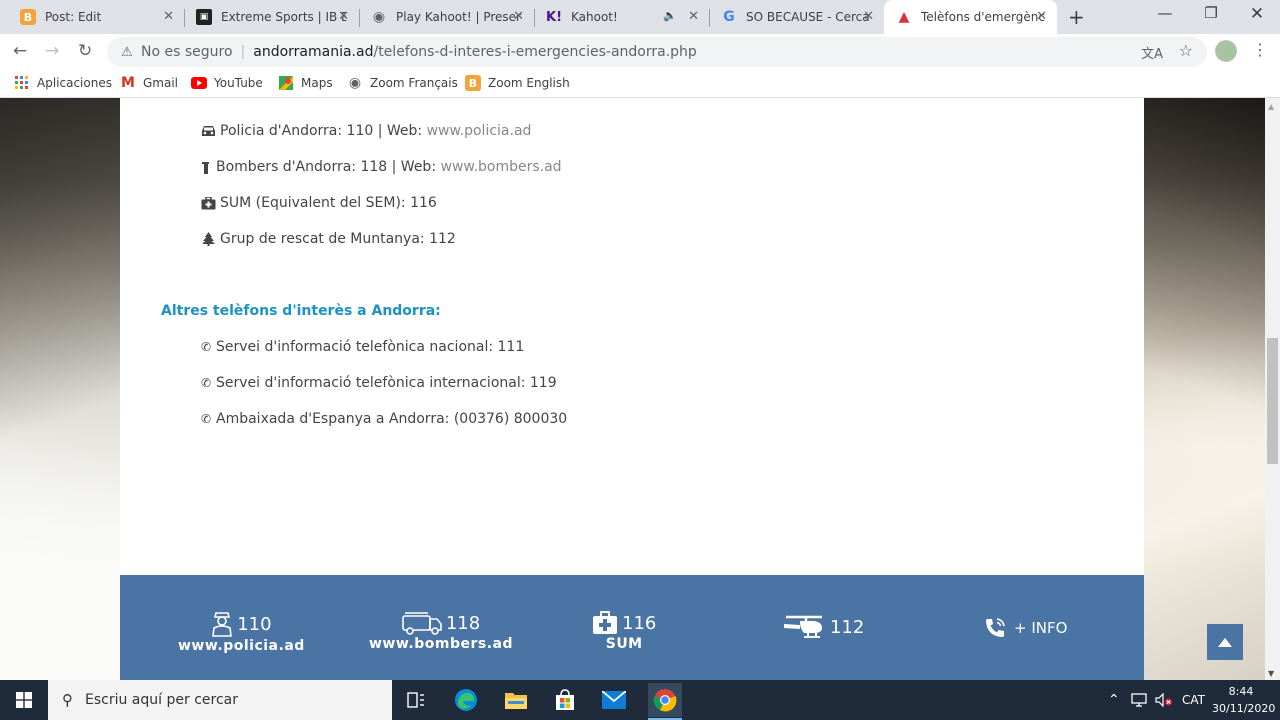 This screenshot has height=720, width=1280. I want to click on tab-label: Post: Edit, so click(73, 17).